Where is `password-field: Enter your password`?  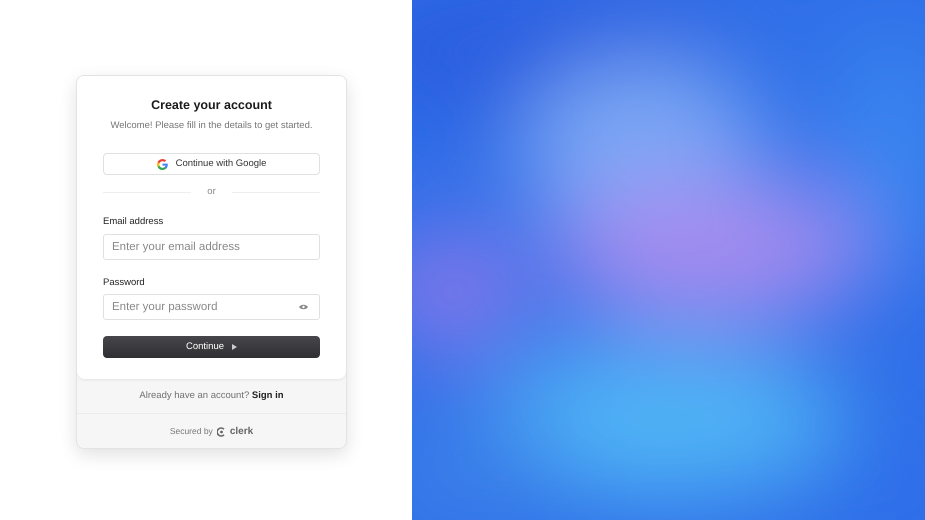
password-field: Enter your password is located at coordinates (211, 307).